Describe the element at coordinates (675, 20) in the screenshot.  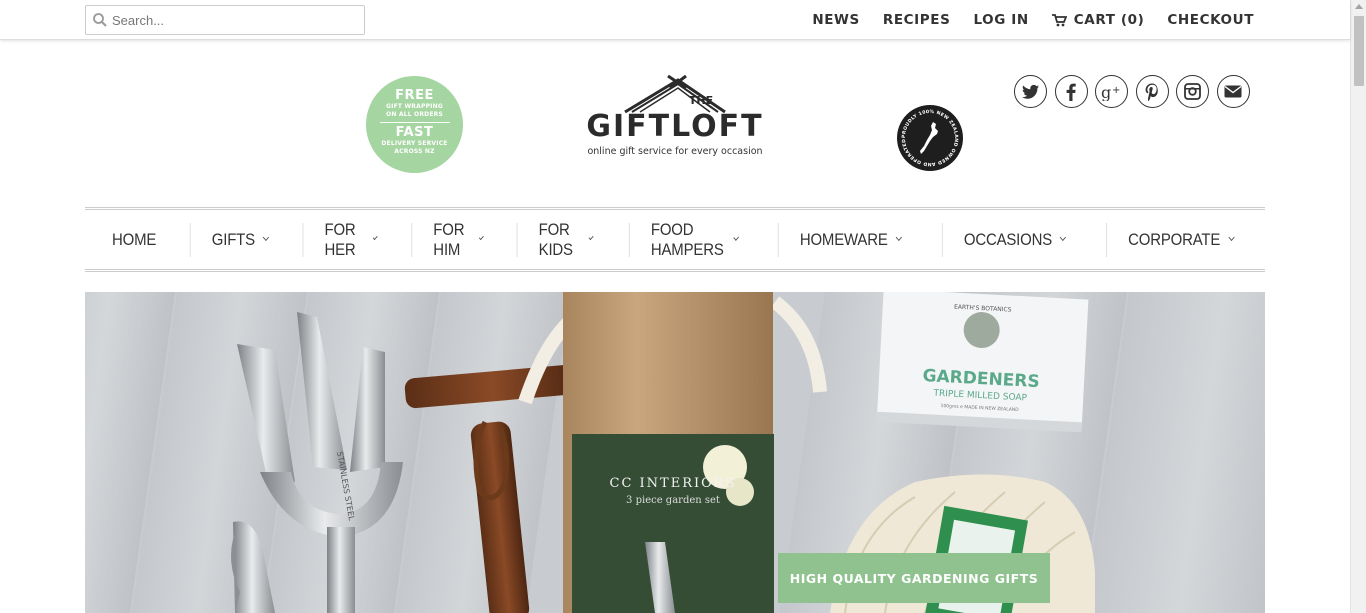
I see `top-bar: NEWS RECIPES LOG IN CART (0) CHECKOUT` at that location.